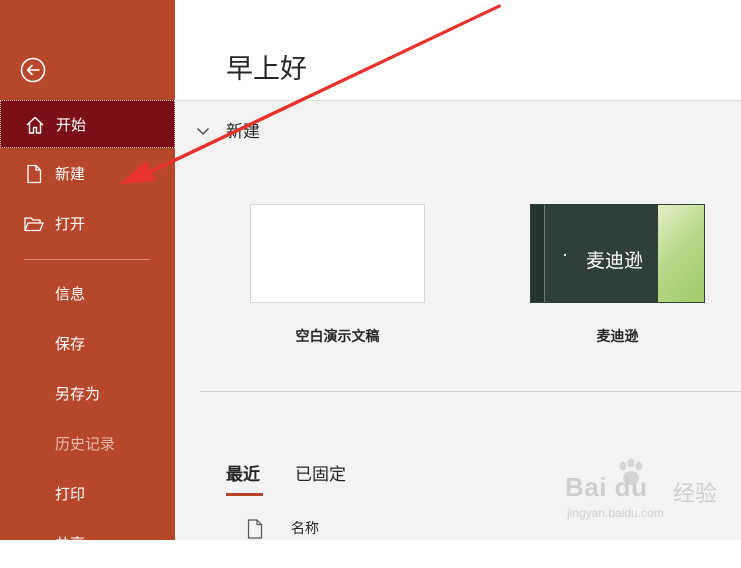  I want to click on watermark-brand-suffix: 经验, so click(695, 494).